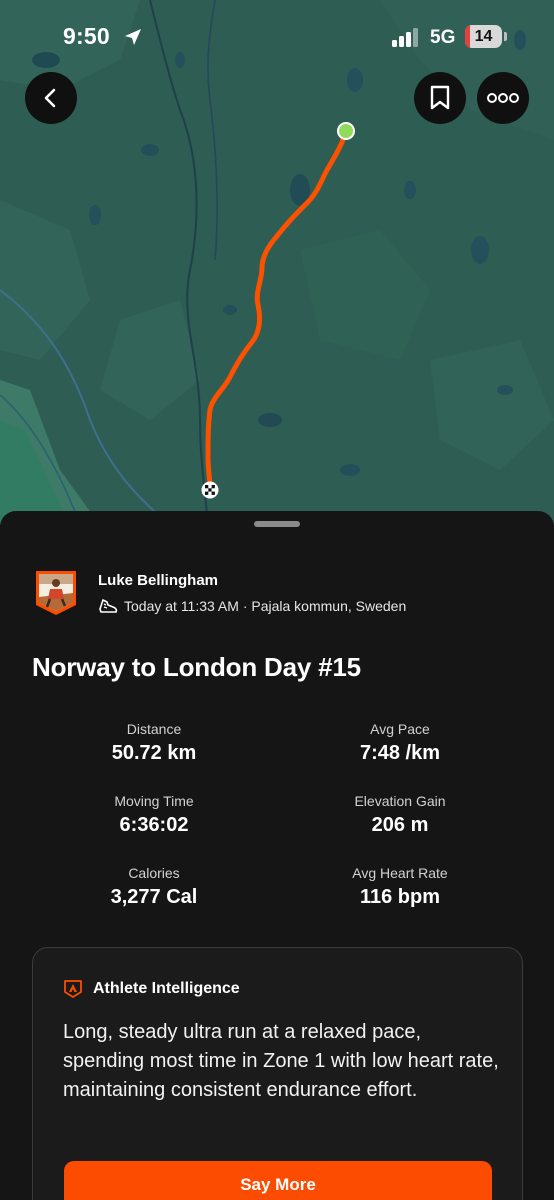 The width and height of the screenshot is (554, 1200). Describe the element at coordinates (400, 729) in the screenshot. I see `stat-label: Avg Pace` at that location.